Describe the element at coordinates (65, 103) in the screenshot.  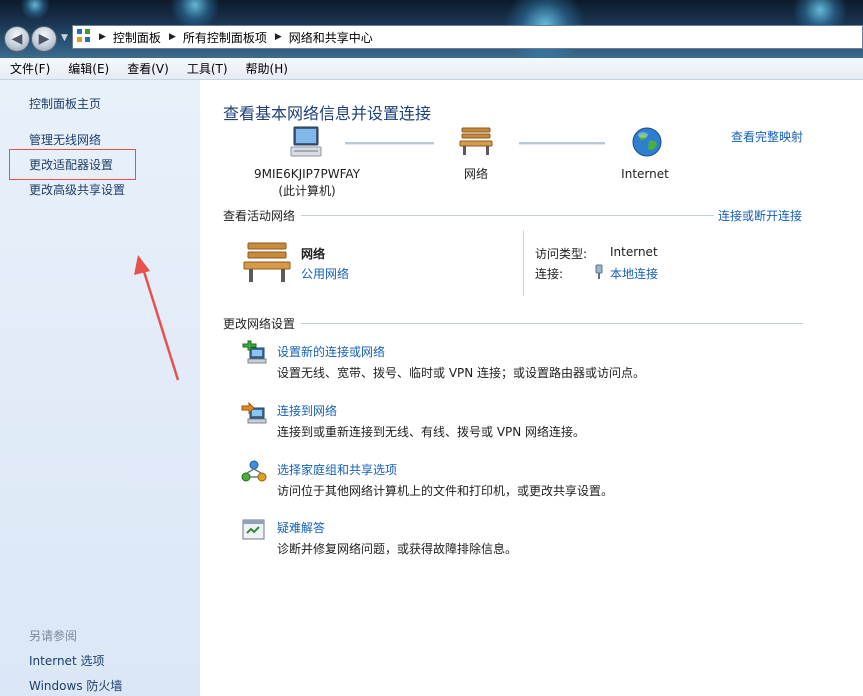
I see `sidebar-home-link: 控制面板主页` at that location.